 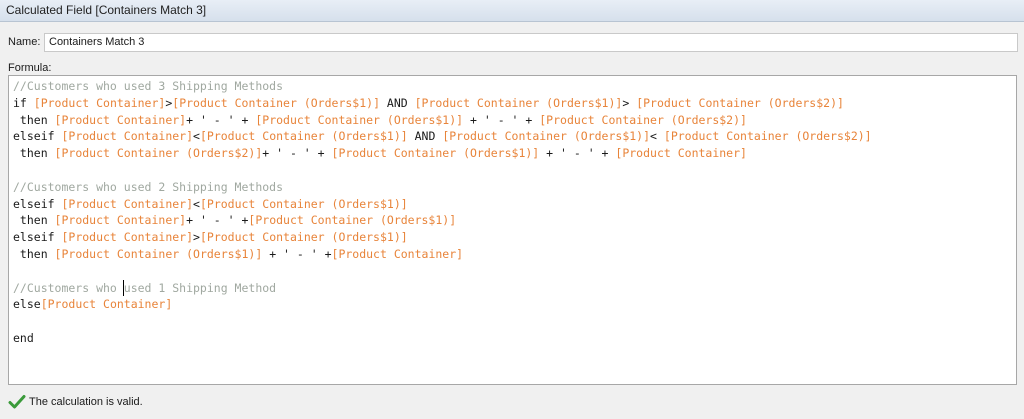 I want to click on code-token: if, so click(x=23, y=102).